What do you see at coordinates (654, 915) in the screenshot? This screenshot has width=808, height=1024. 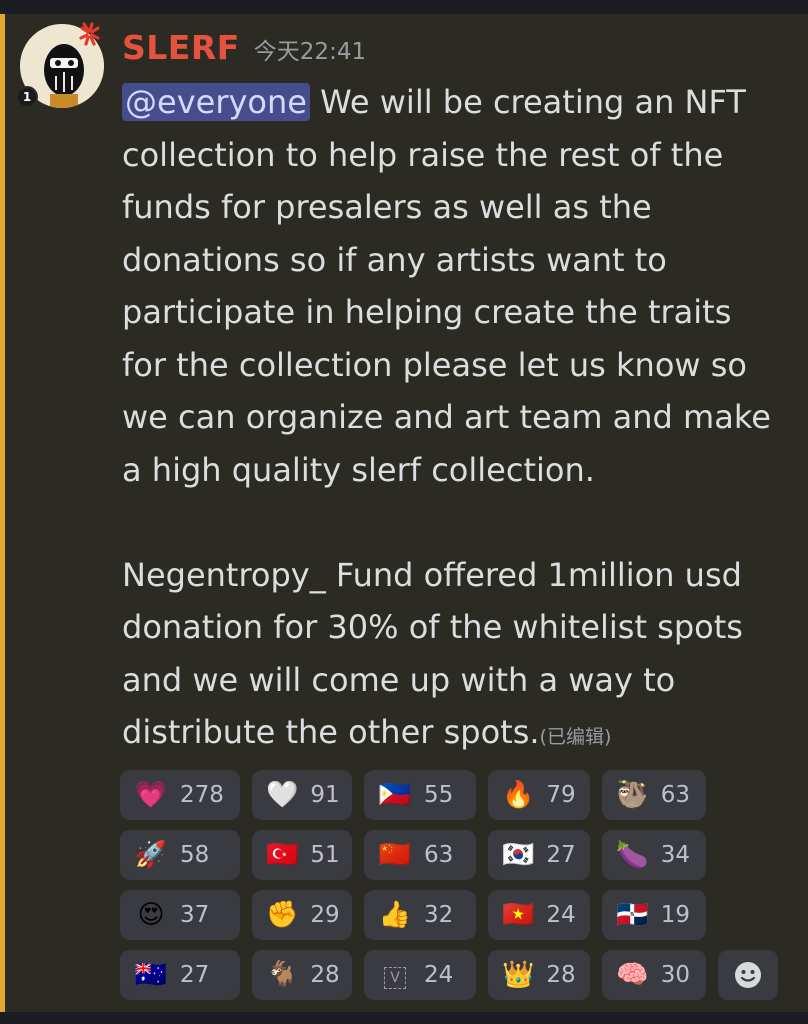 I see `reaction-chip: 🇩🇴 19` at bounding box center [654, 915].